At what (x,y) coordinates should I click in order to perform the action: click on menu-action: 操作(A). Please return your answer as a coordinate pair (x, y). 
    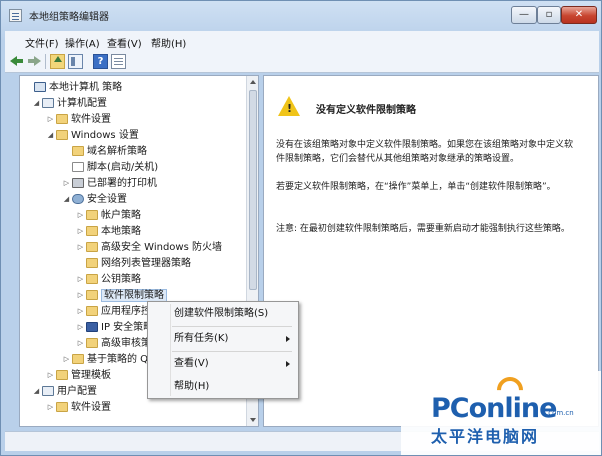
    Looking at the image, I should click on (82, 42).